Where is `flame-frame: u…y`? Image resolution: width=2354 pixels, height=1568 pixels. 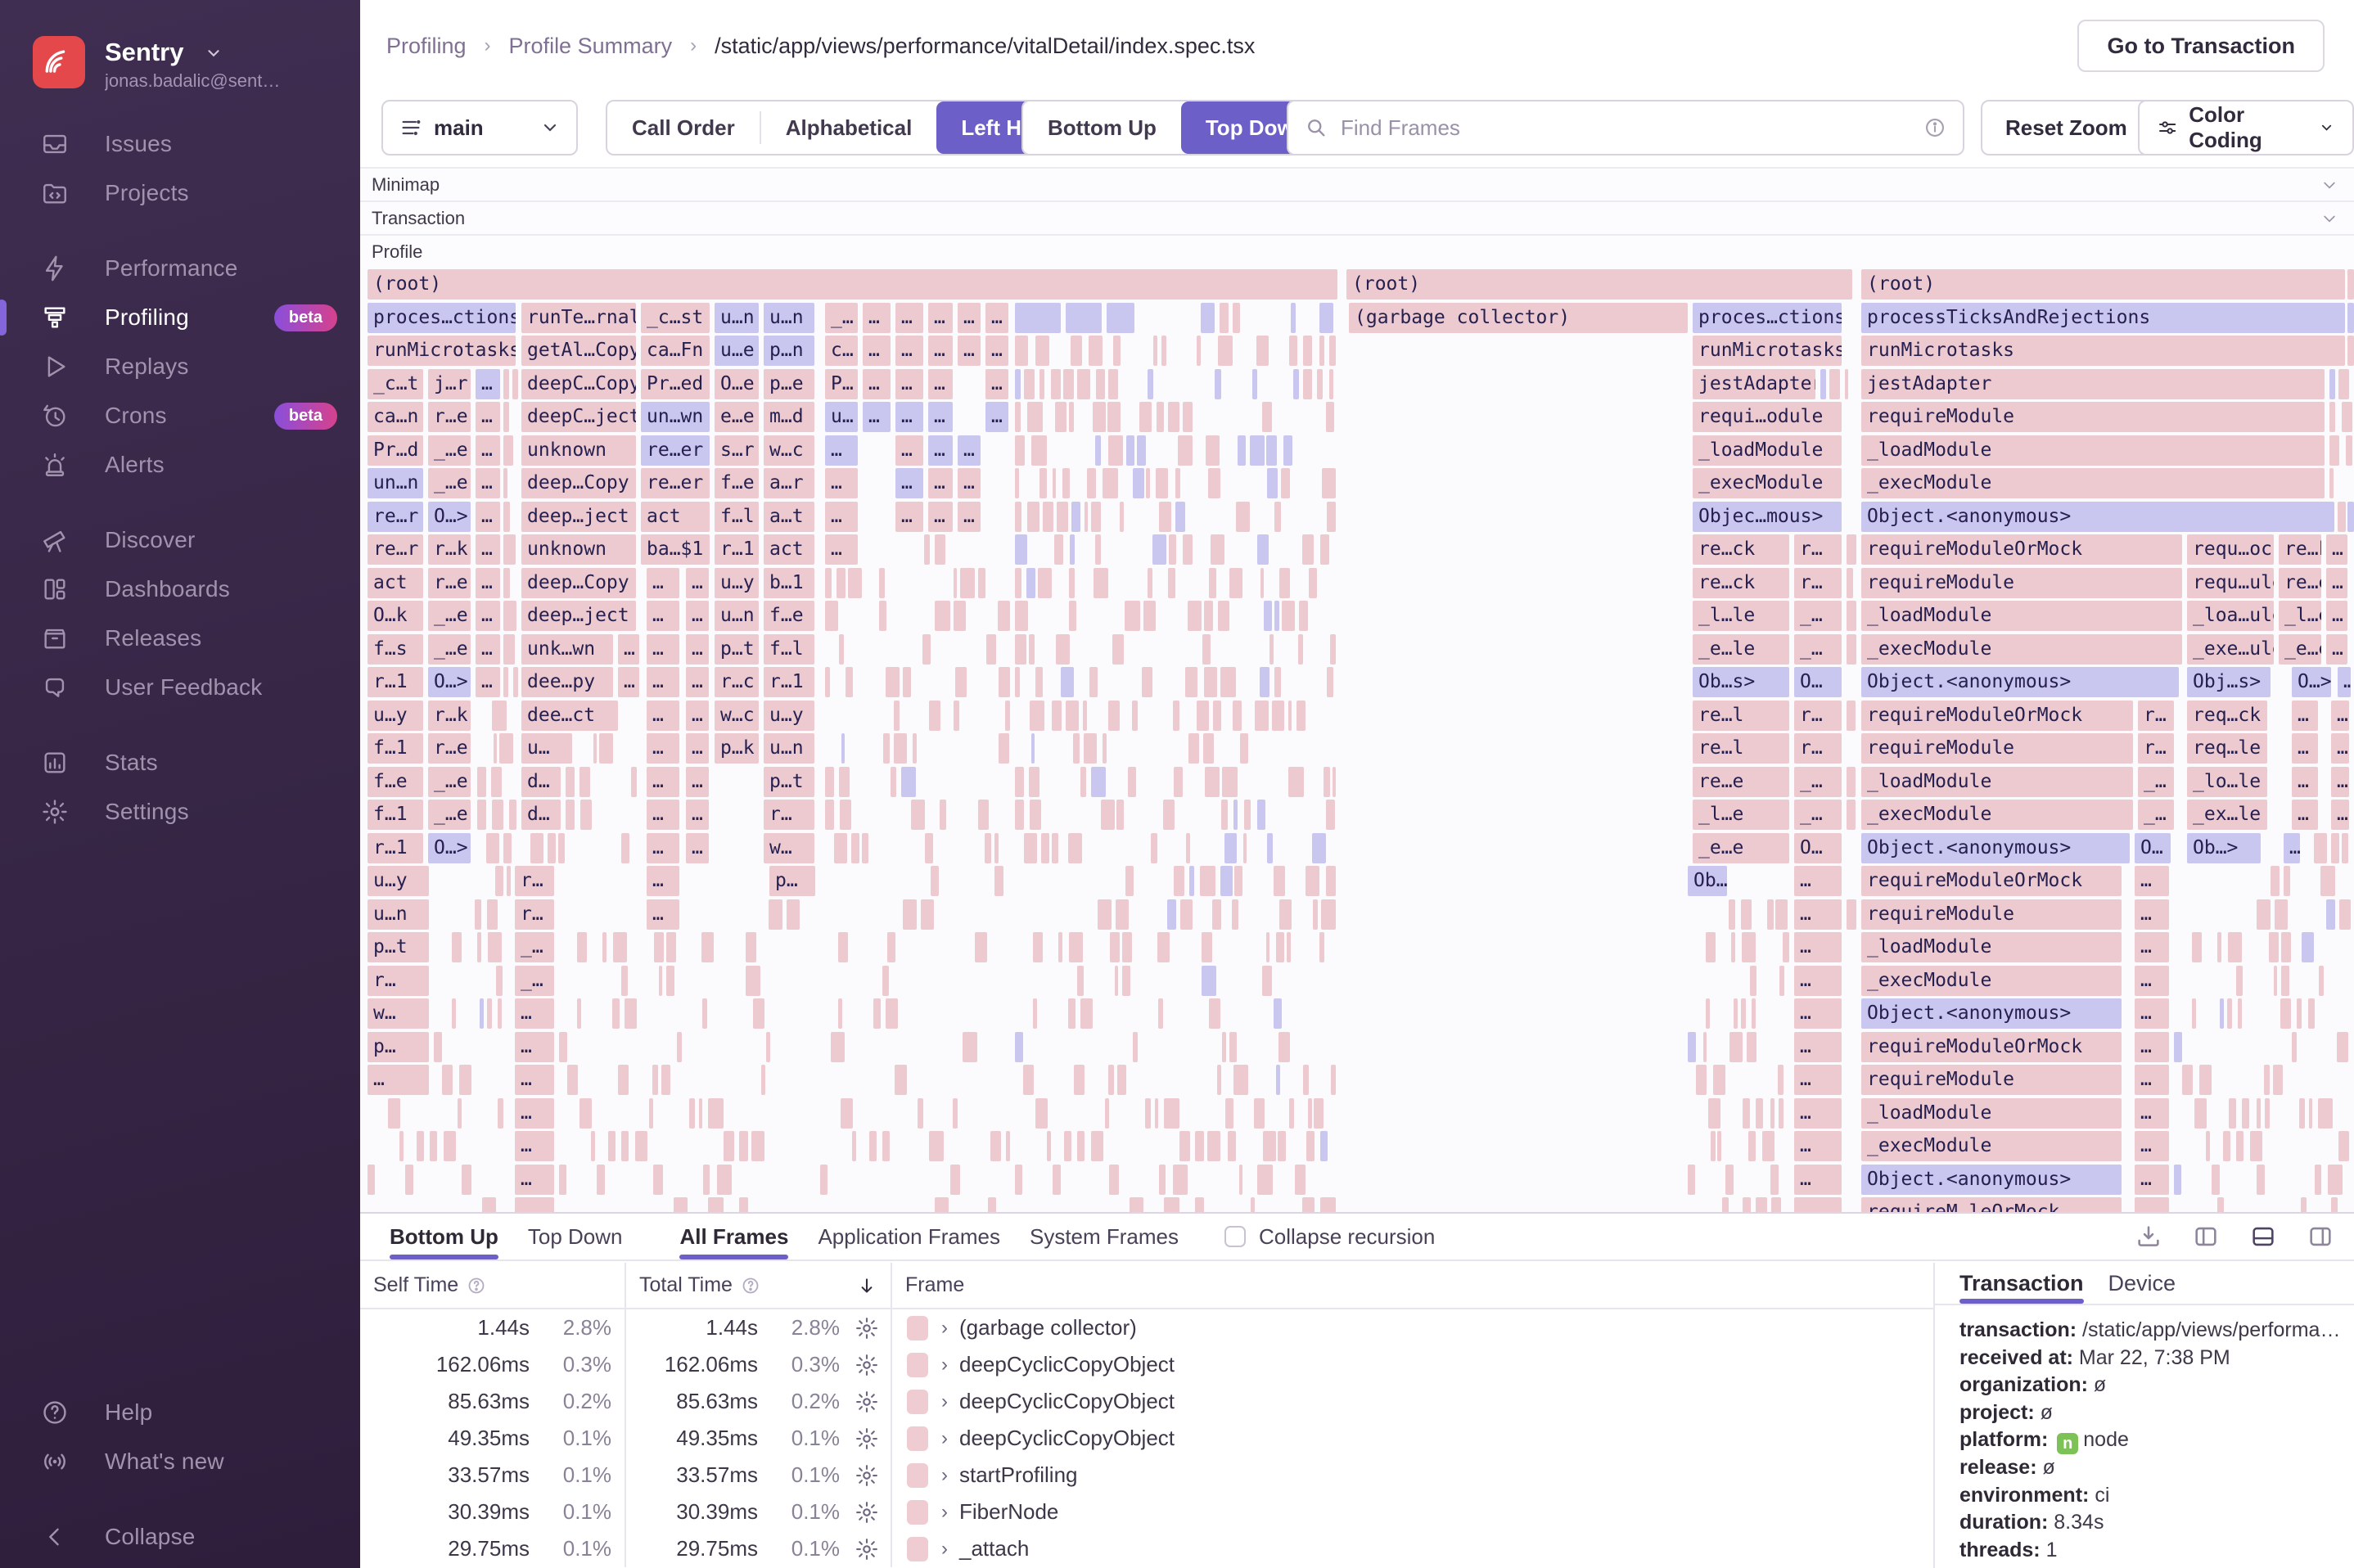
flame-frame: u…y is located at coordinates (398, 881).